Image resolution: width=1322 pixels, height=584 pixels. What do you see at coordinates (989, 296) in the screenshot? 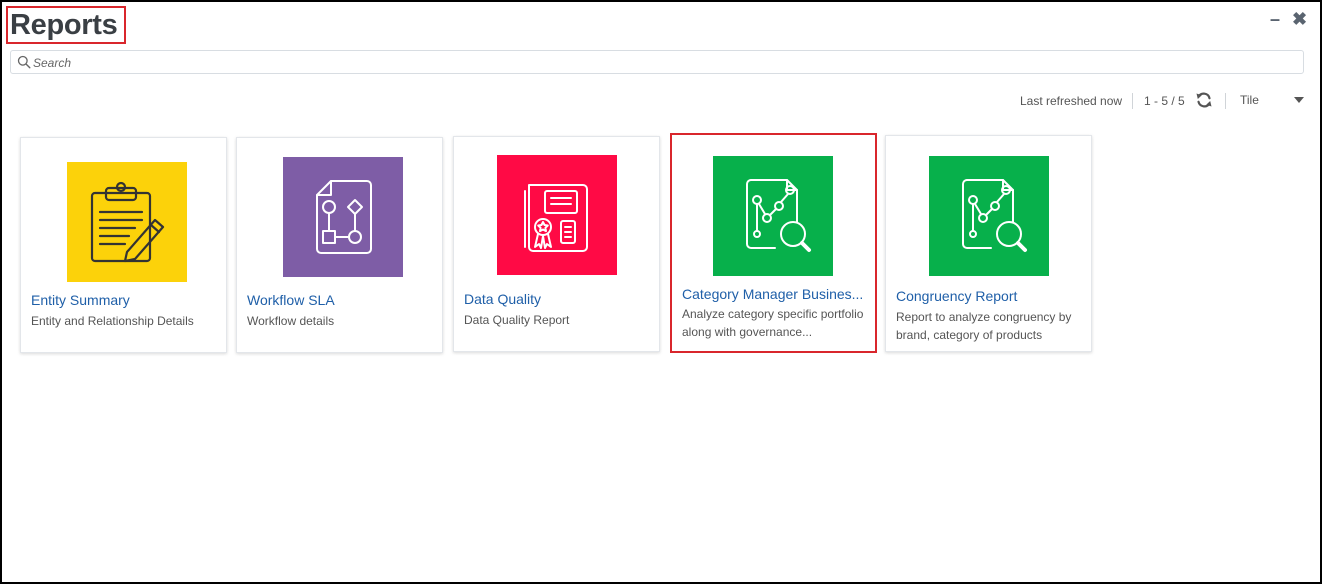
I see `report-title: Congruency Report` at bounding box center [989, 296].